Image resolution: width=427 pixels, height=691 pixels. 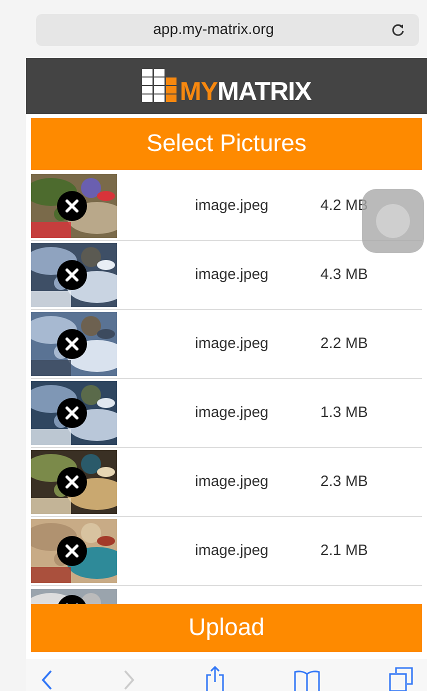 What do you see at coordinates (226, 144) in the screenshot?
I see `select-pictures-button: Select Pictures` at bounding box center [226, 144].